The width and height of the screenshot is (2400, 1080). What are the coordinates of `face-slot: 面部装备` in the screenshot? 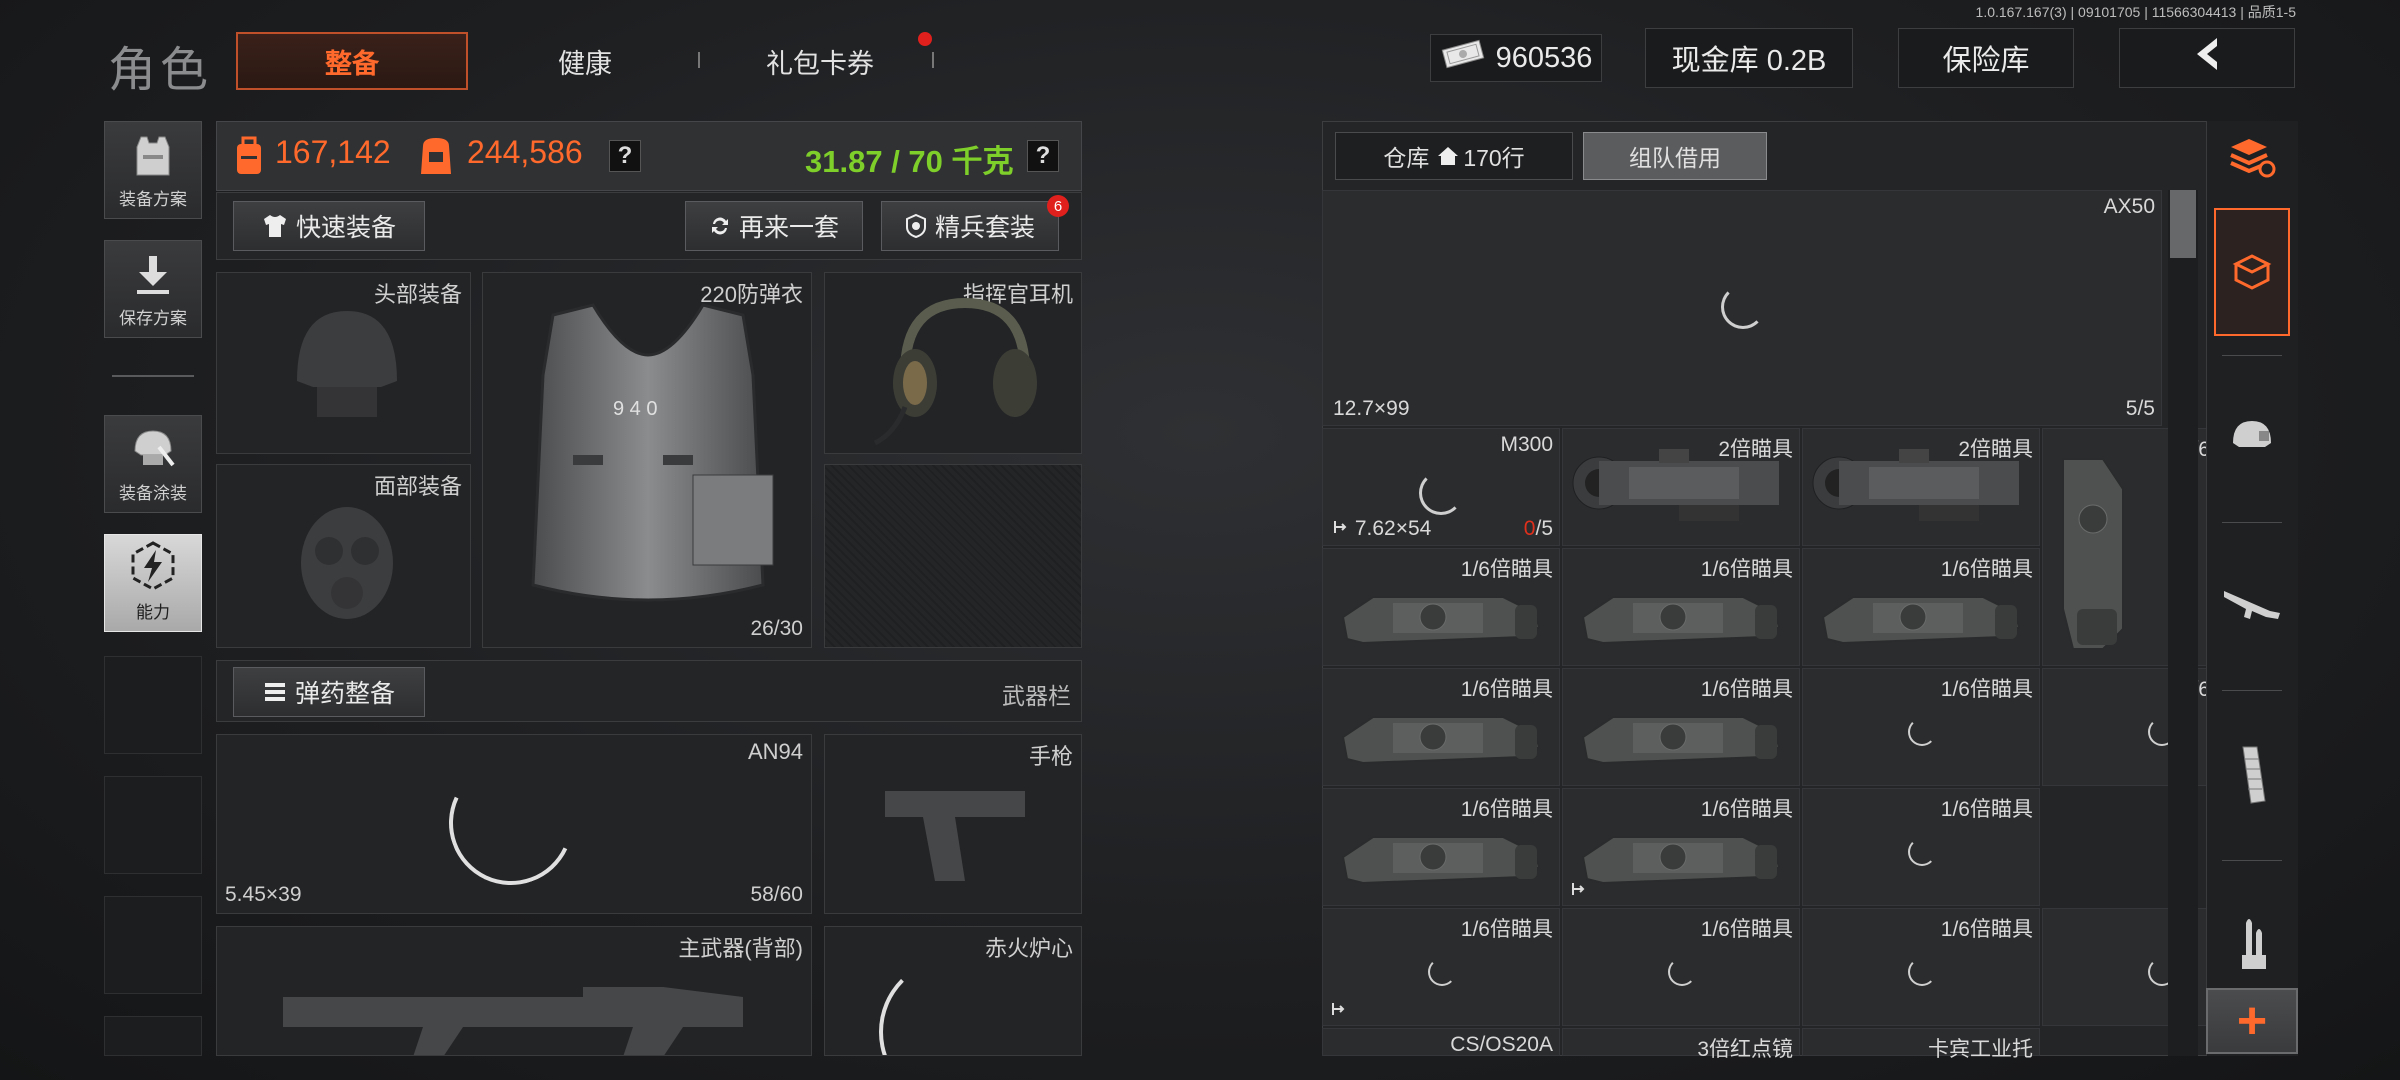 It's located at (343, 556).